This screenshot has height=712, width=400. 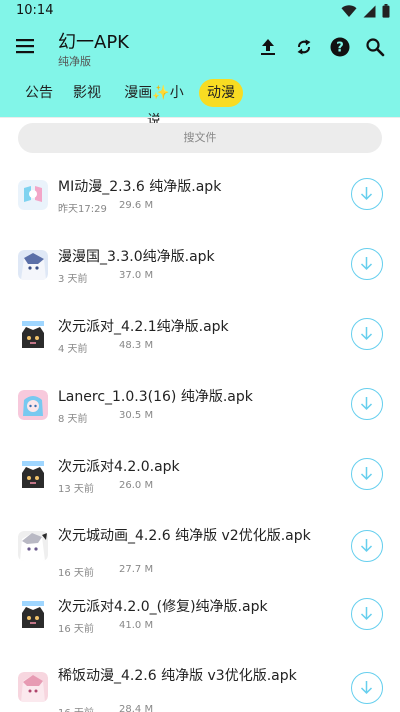 I want to click on file-size: 28.4 M, so click(x=136, y=708).